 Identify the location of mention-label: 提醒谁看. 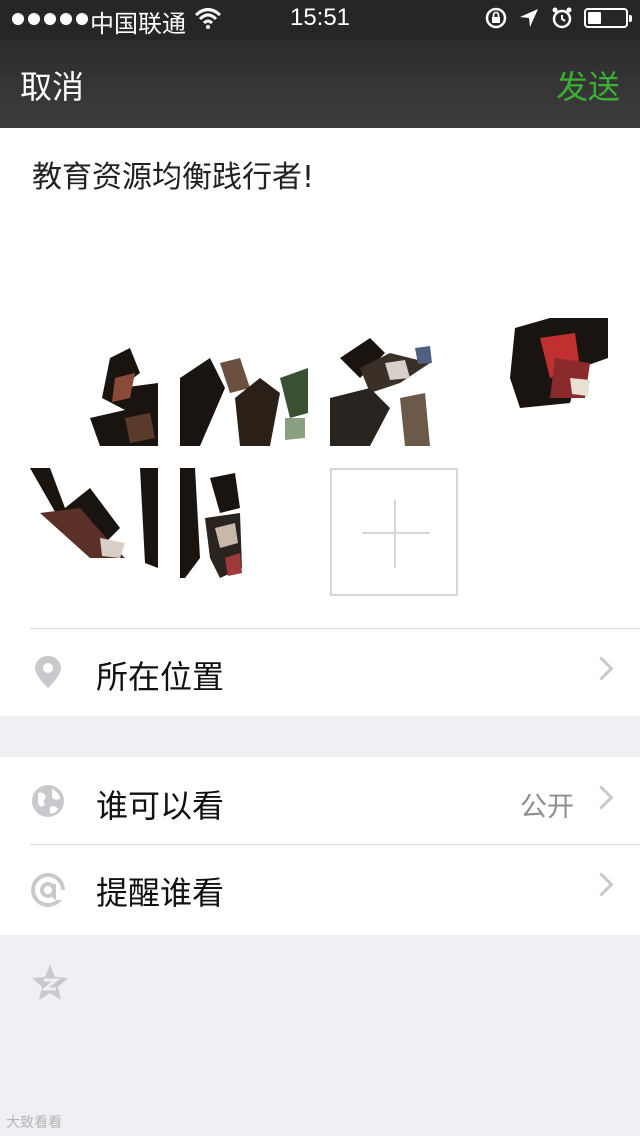
(160, 893).